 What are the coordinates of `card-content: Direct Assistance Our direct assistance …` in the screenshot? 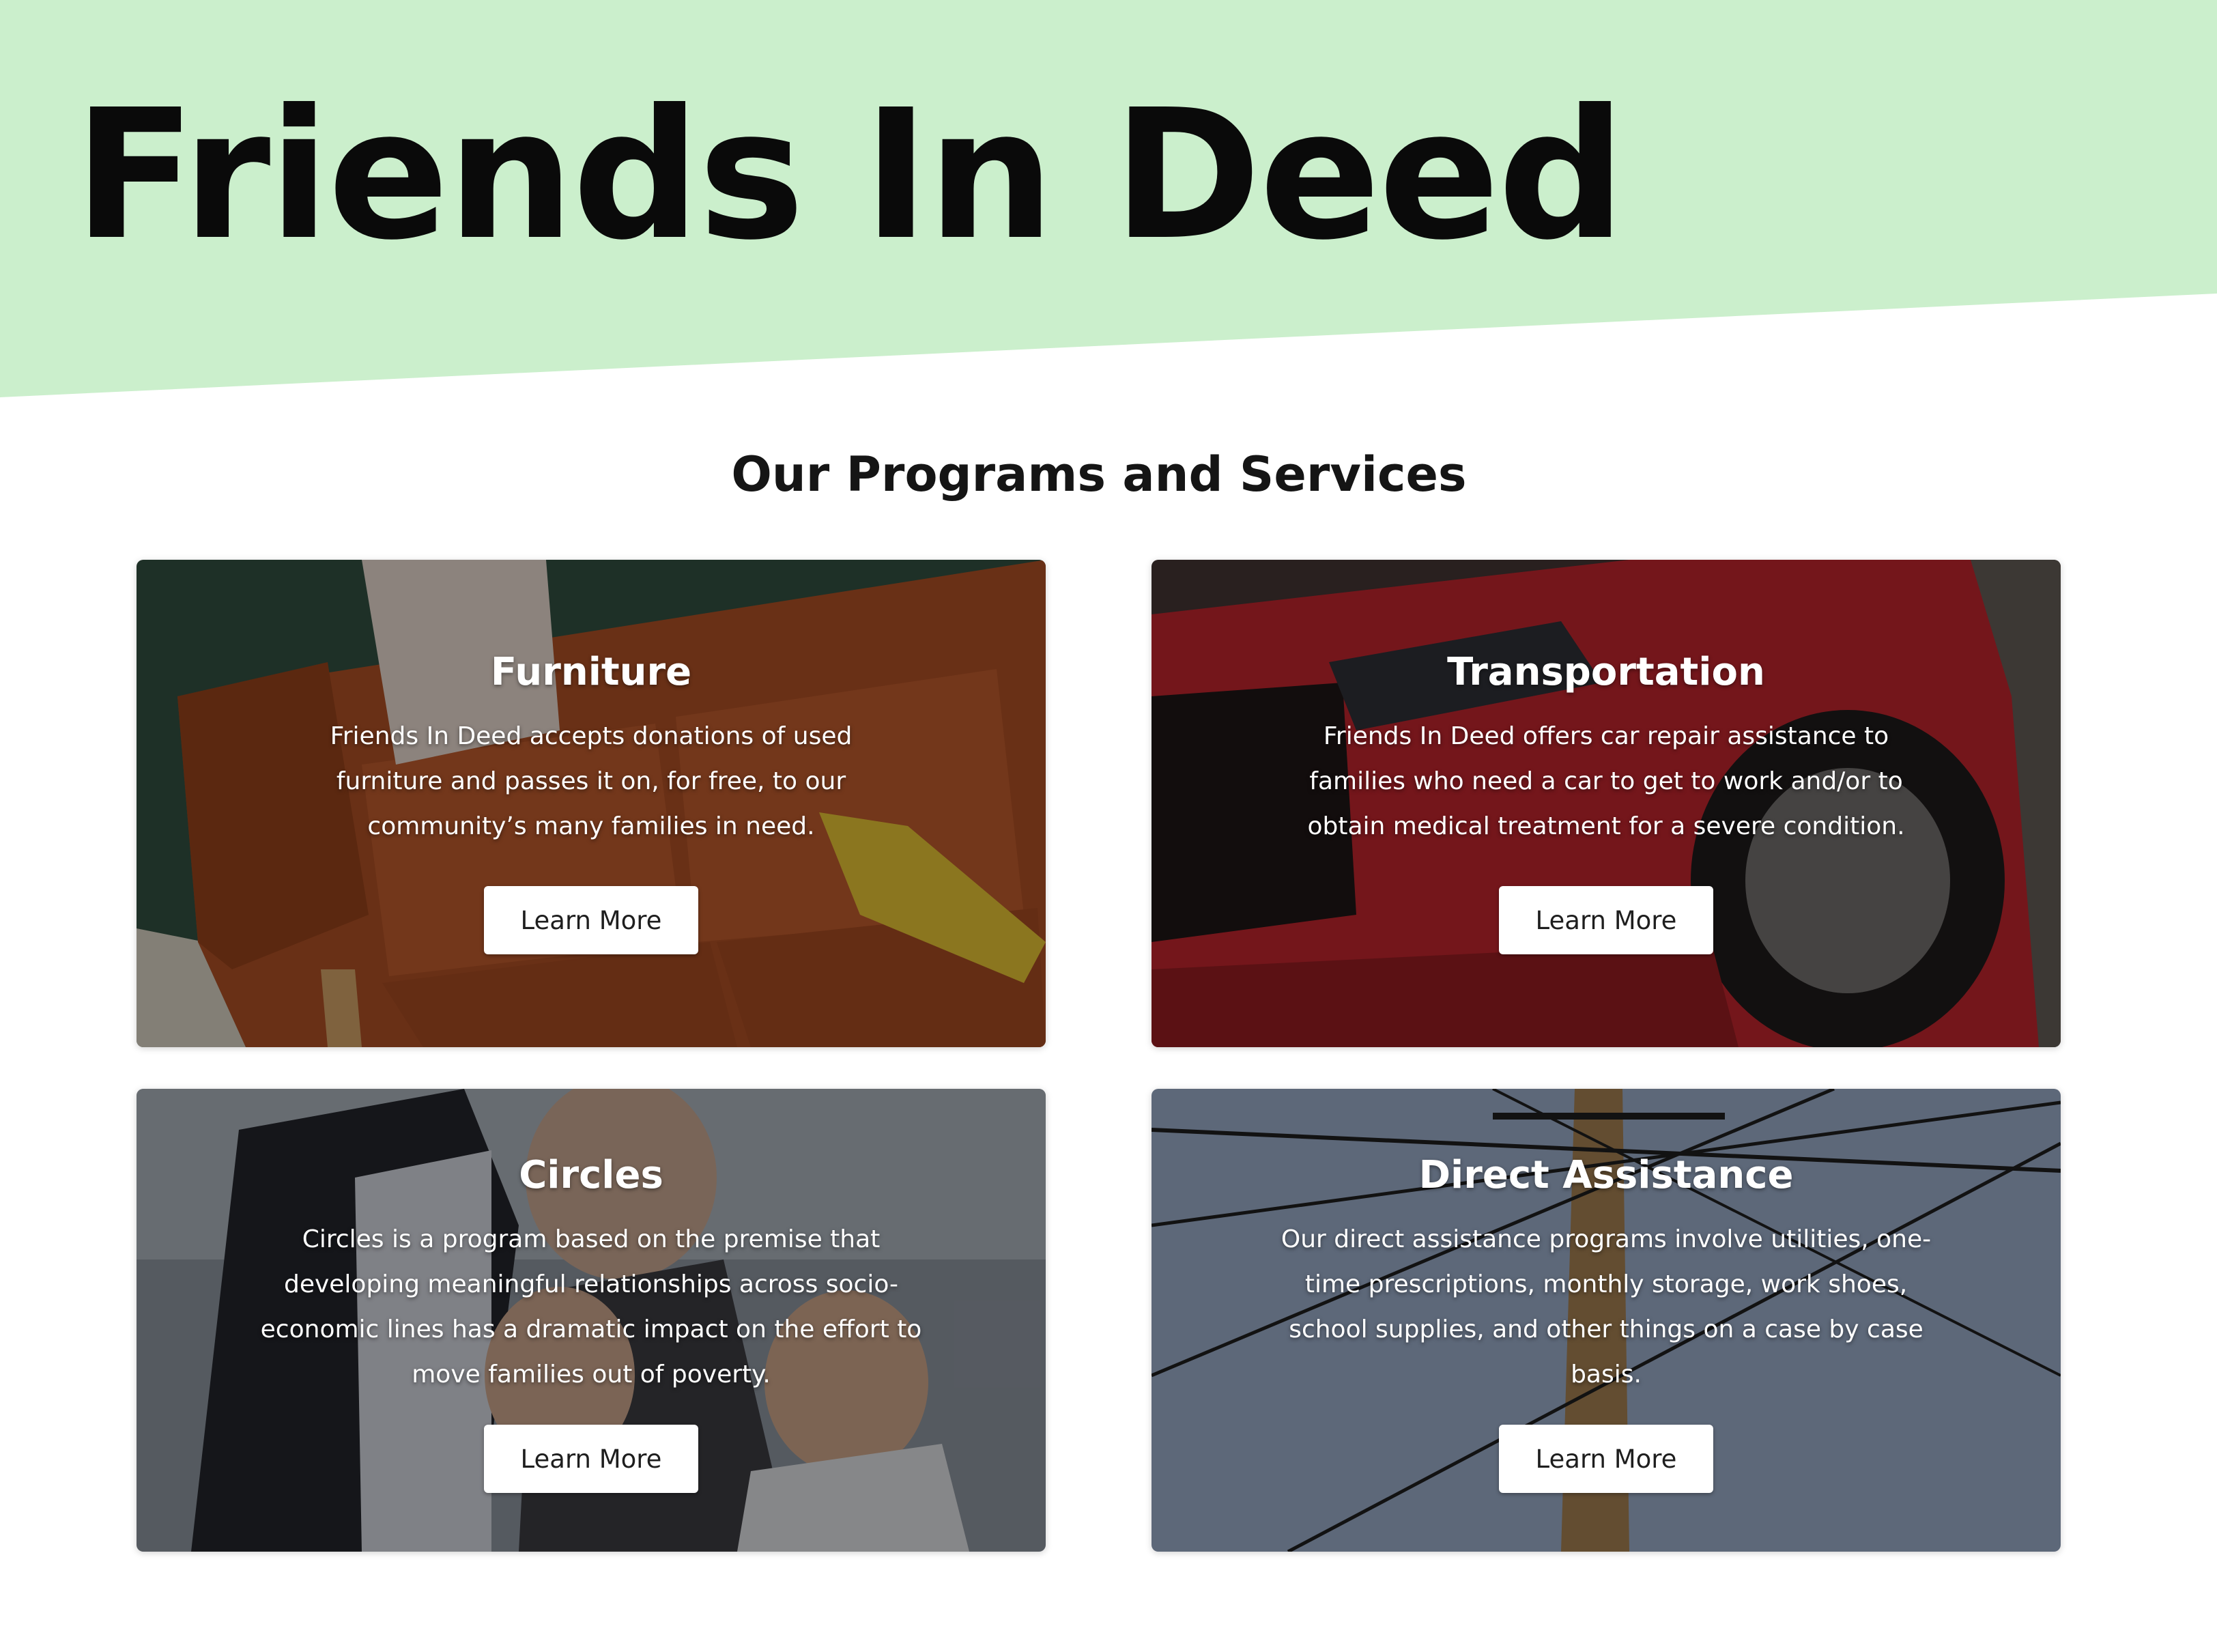 It's located at (1606, 1271).